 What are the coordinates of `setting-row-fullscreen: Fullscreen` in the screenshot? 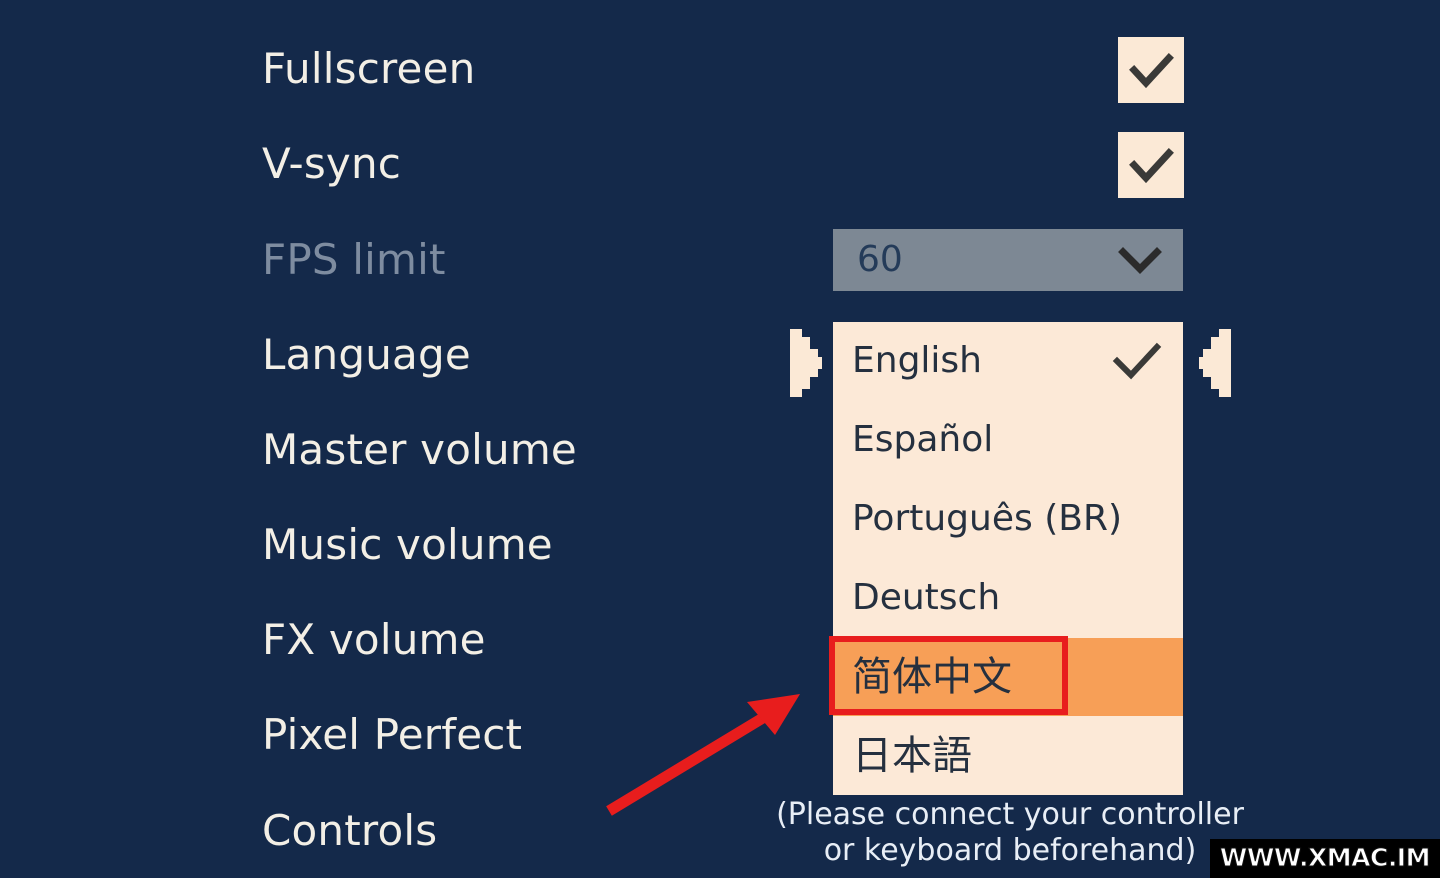 It's located at (368, 69).